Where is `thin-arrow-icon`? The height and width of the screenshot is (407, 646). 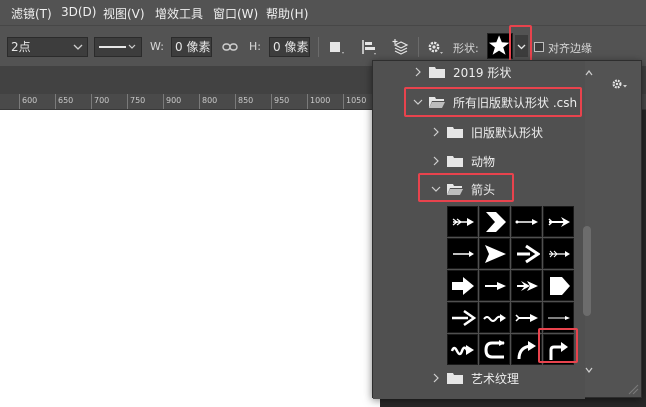
thin-arrow-icon is located at coordinates (526, 221).